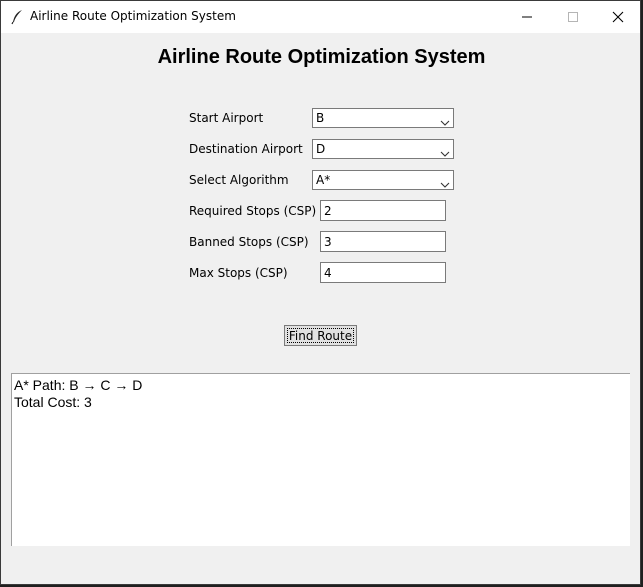 The height and width of the screenshot is (587, 643). I want to click on maximize-button, so click(573, 17).